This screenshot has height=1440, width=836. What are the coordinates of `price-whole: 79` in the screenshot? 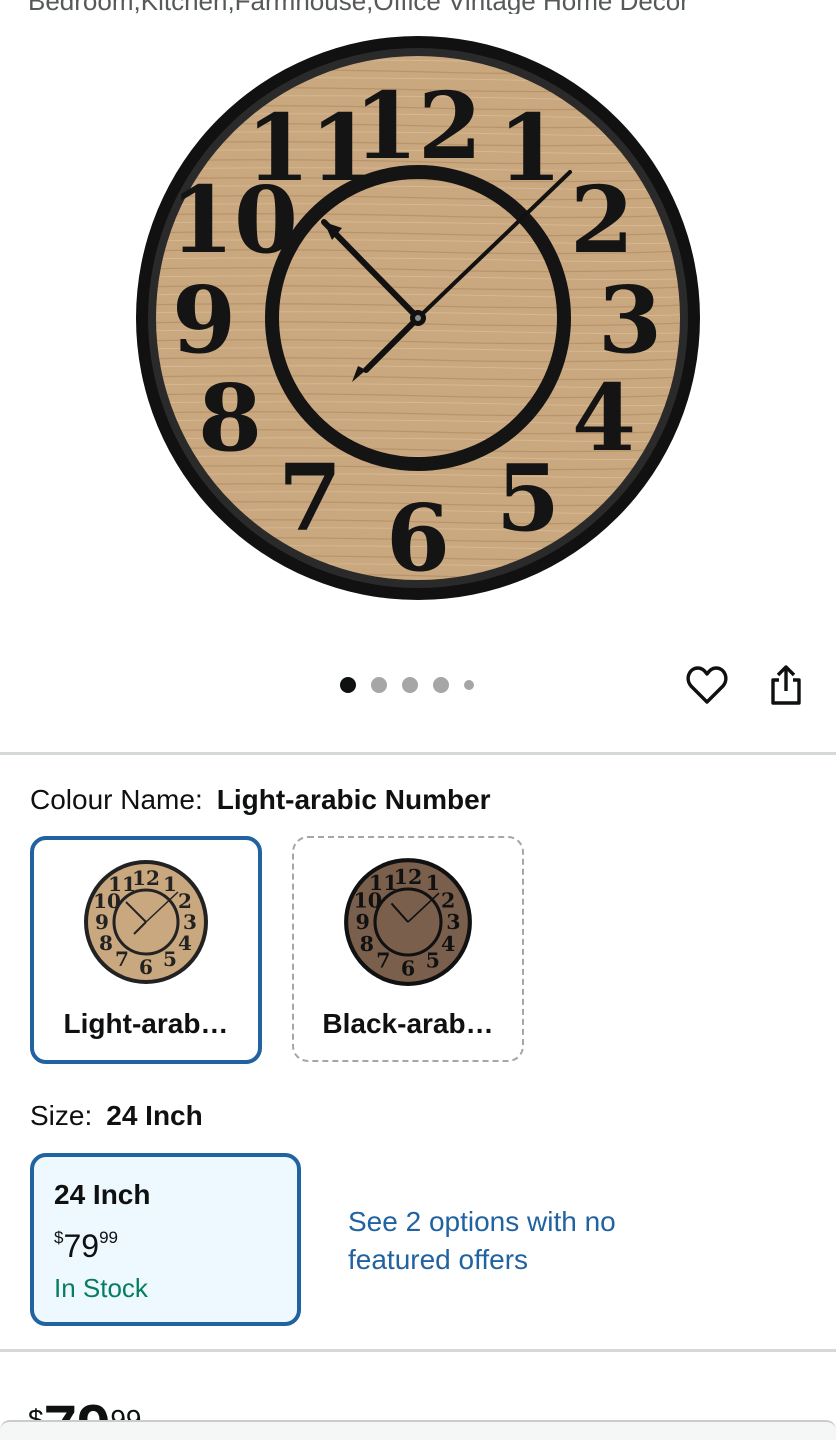 It's located at (81, 1246).